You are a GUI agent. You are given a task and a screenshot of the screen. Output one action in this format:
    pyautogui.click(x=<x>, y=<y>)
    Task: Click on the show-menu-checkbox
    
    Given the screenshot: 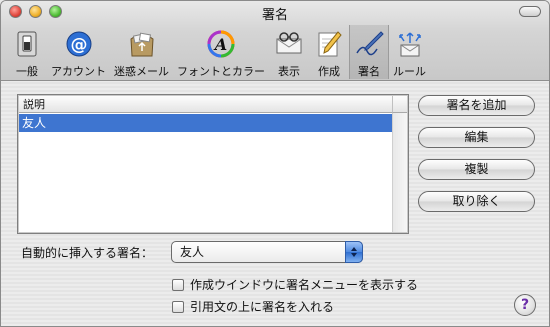 What is the action you would take?
    pyautogui.click(x=178, y=284)
    